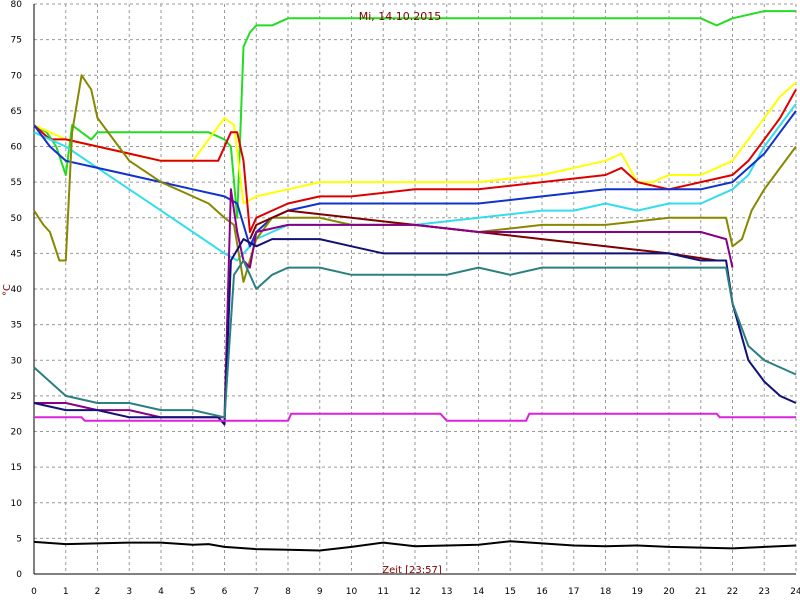  Describe the element at coordinates (193, 592) in the screenshot. I see `x-tick-label: 5` at that location.